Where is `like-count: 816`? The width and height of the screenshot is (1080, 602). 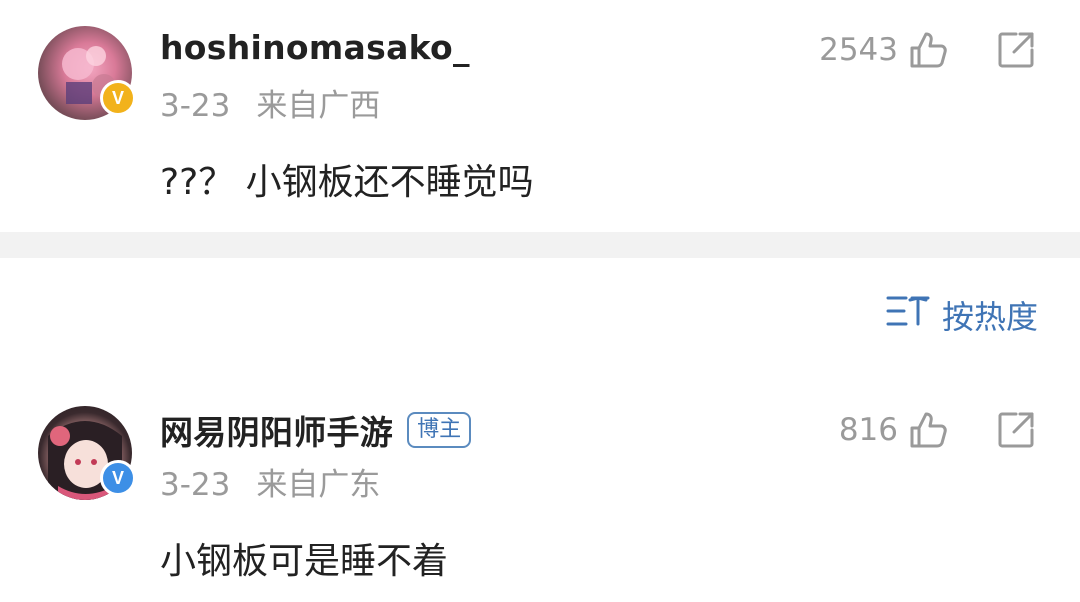 like-count: 816 is located at coordinates (868, 430).